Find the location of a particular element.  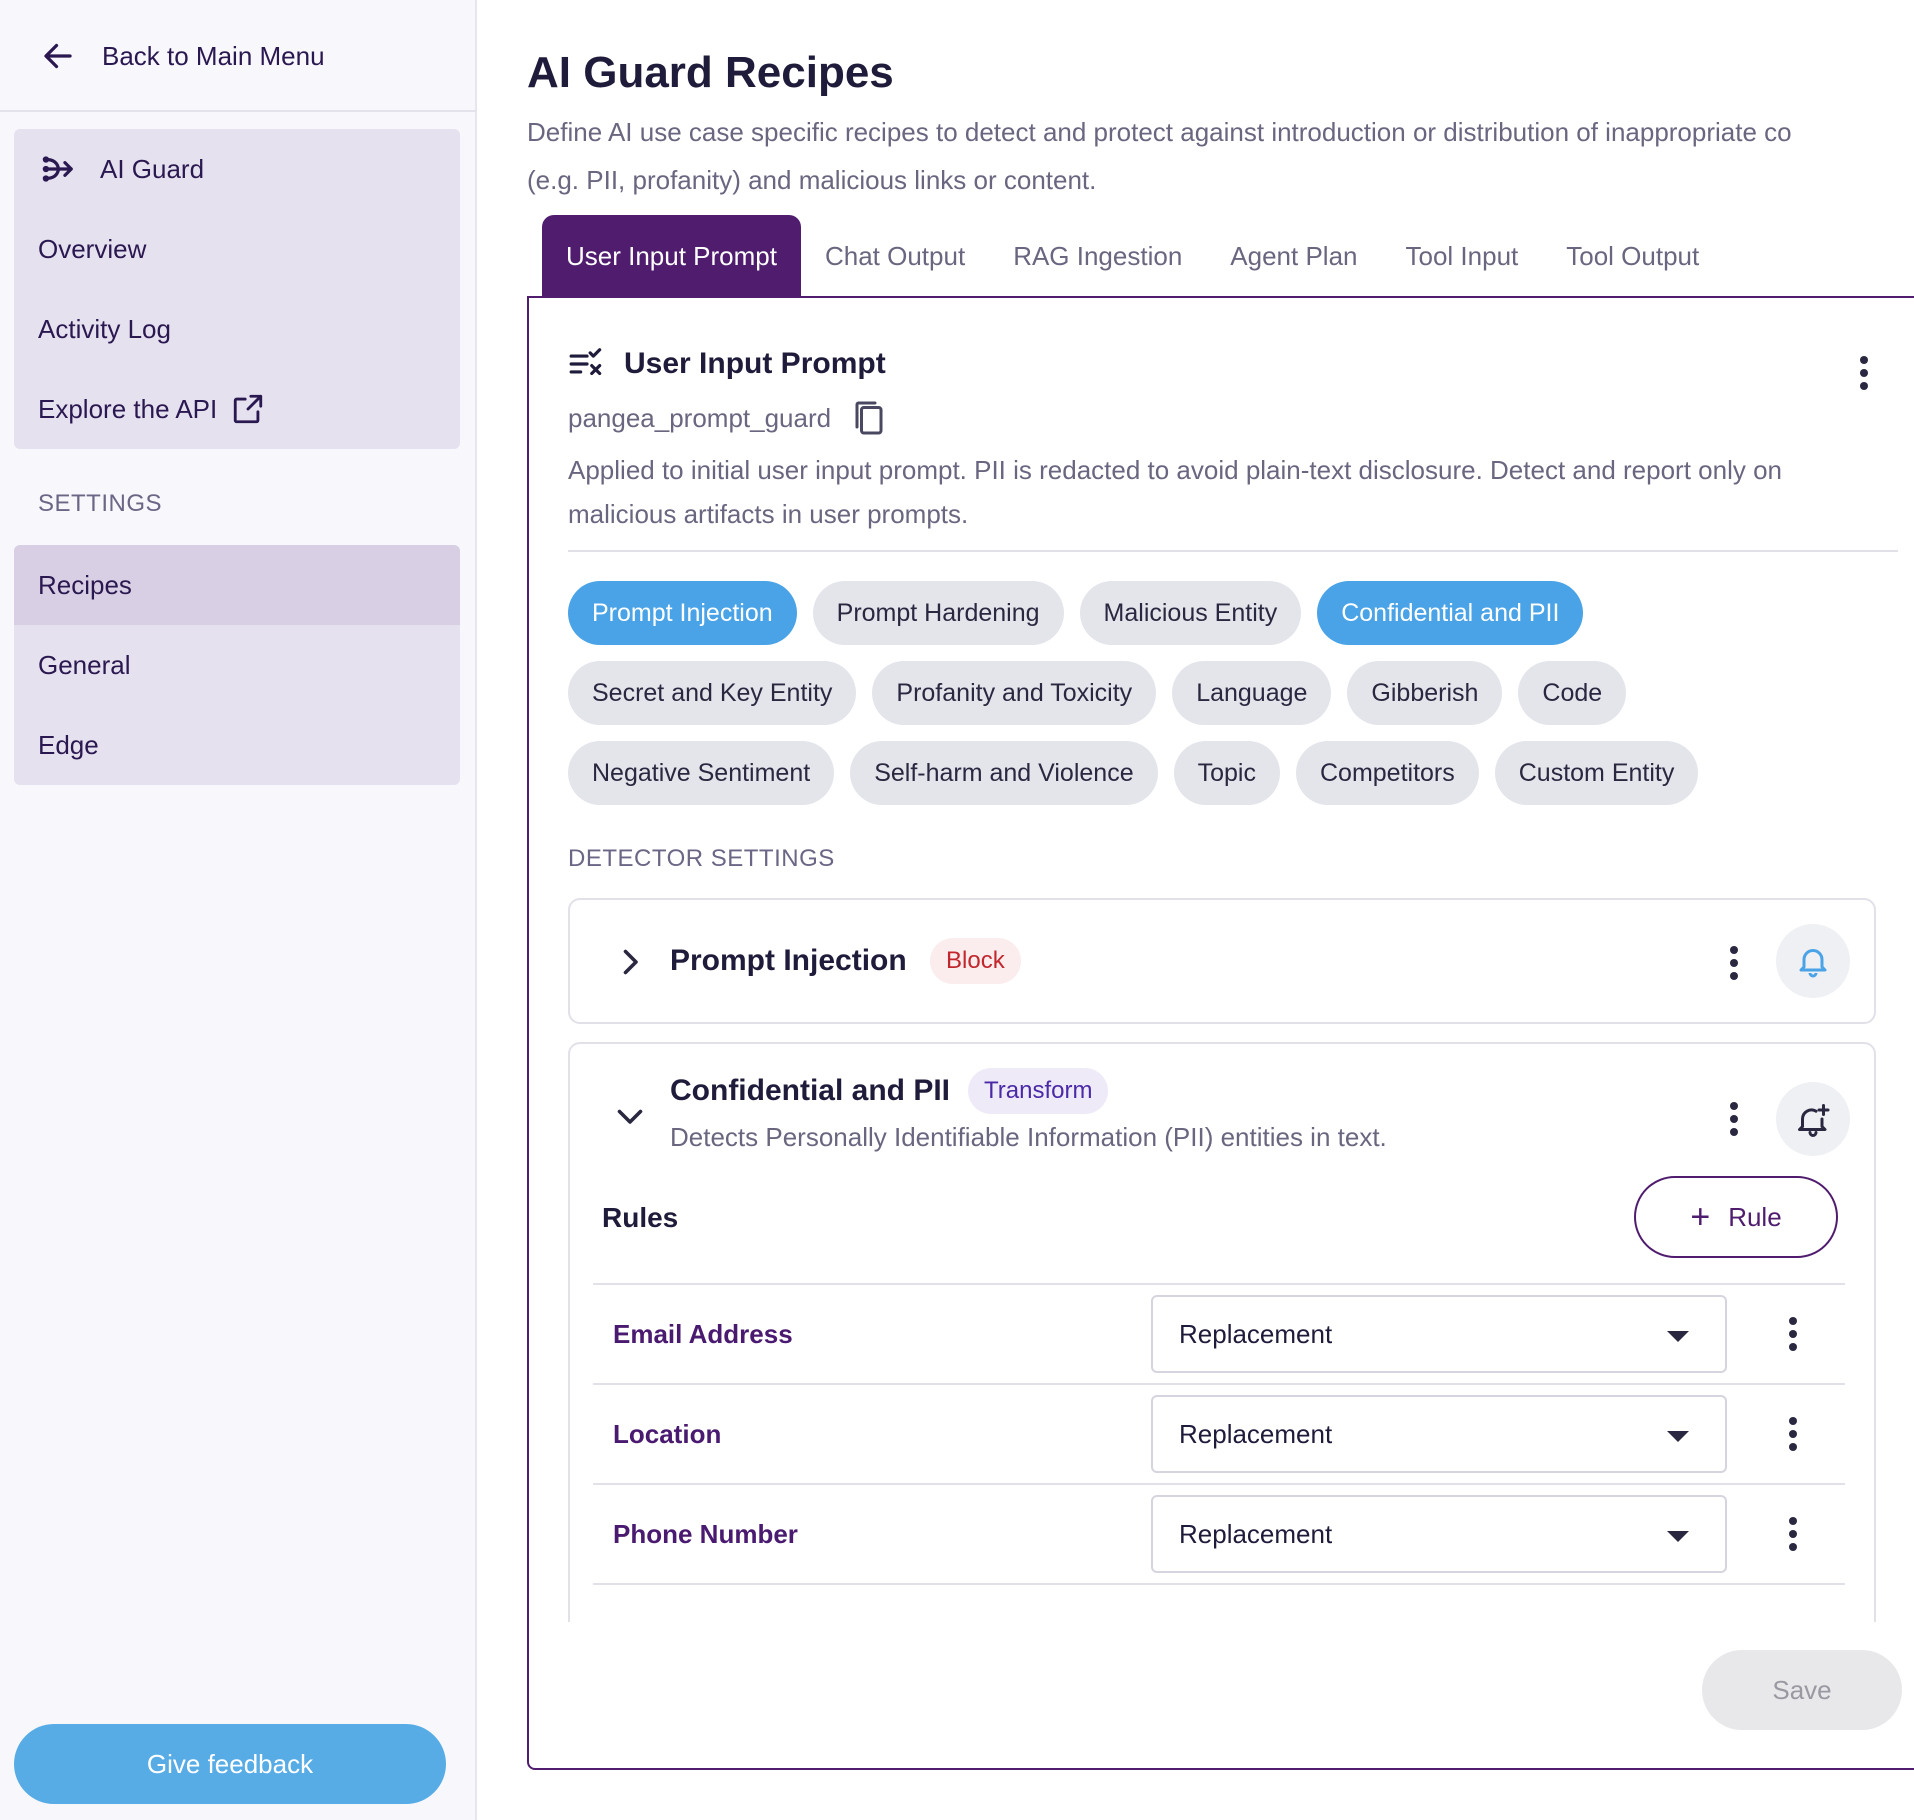

rule-row: Location Replacement is located at coordinates (1219, 1433).